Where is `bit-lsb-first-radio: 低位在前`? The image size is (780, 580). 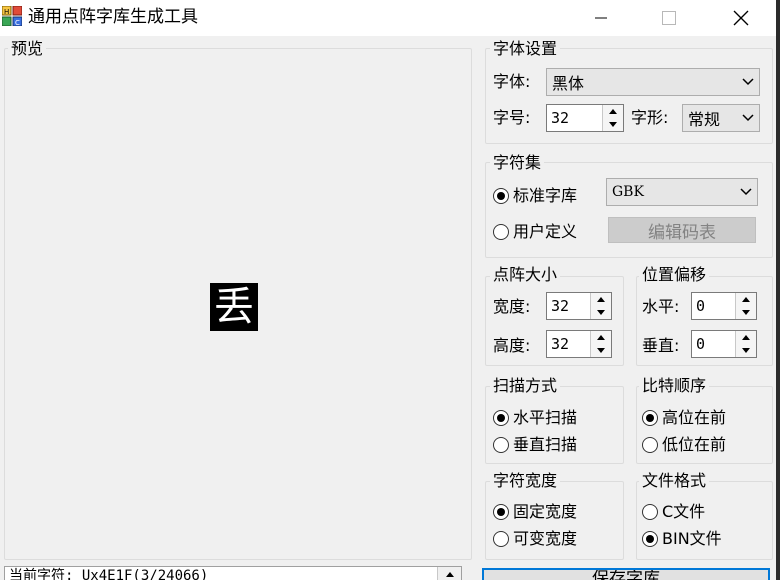
bit-lsb-first-radio: 低位在前 is located at coordinates (684, 445).